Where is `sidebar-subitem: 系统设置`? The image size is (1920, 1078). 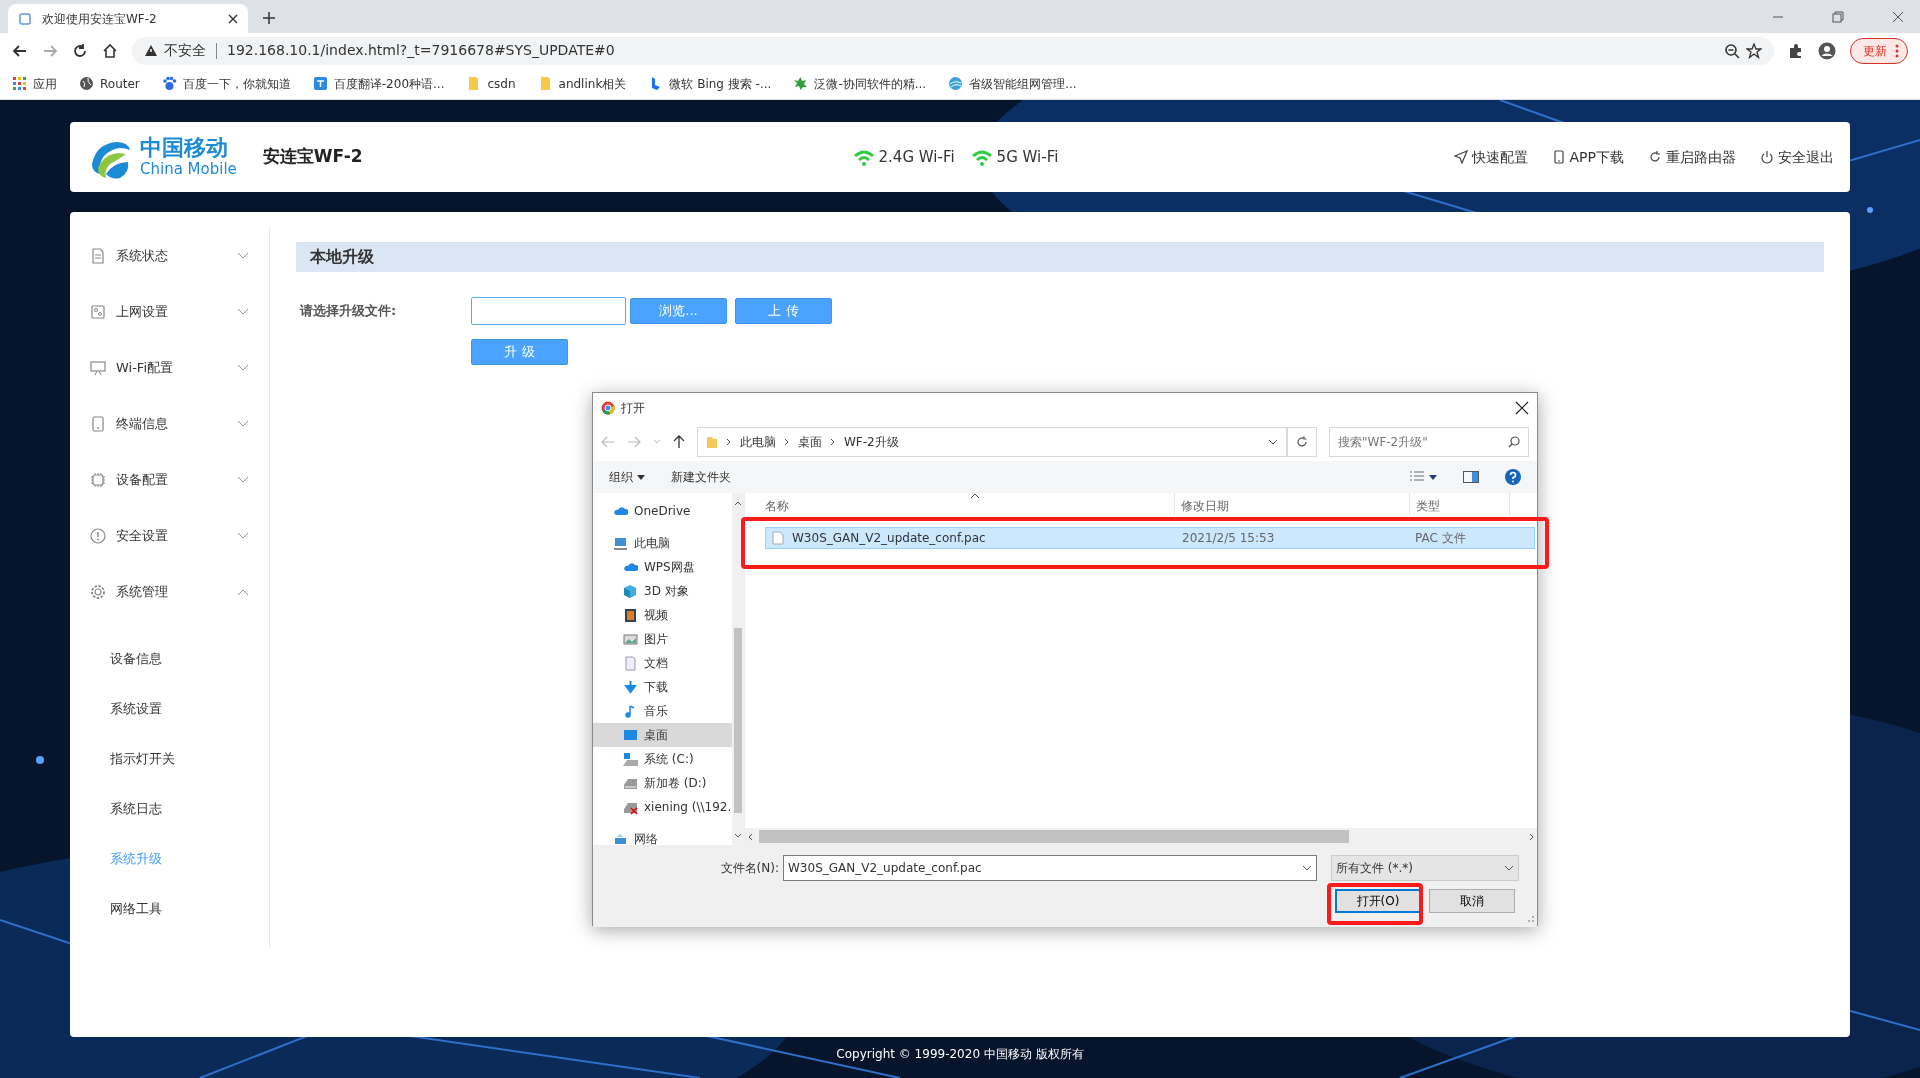 sidebar-subitem: 系统设置 is located at coordinates (169, 709).